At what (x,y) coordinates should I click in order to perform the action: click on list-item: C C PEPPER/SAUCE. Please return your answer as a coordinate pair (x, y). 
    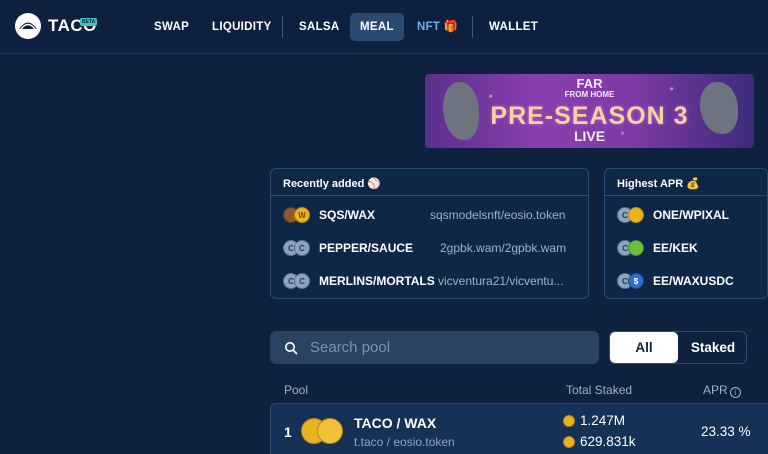
    Looking at the image, I should click on (348, 248).